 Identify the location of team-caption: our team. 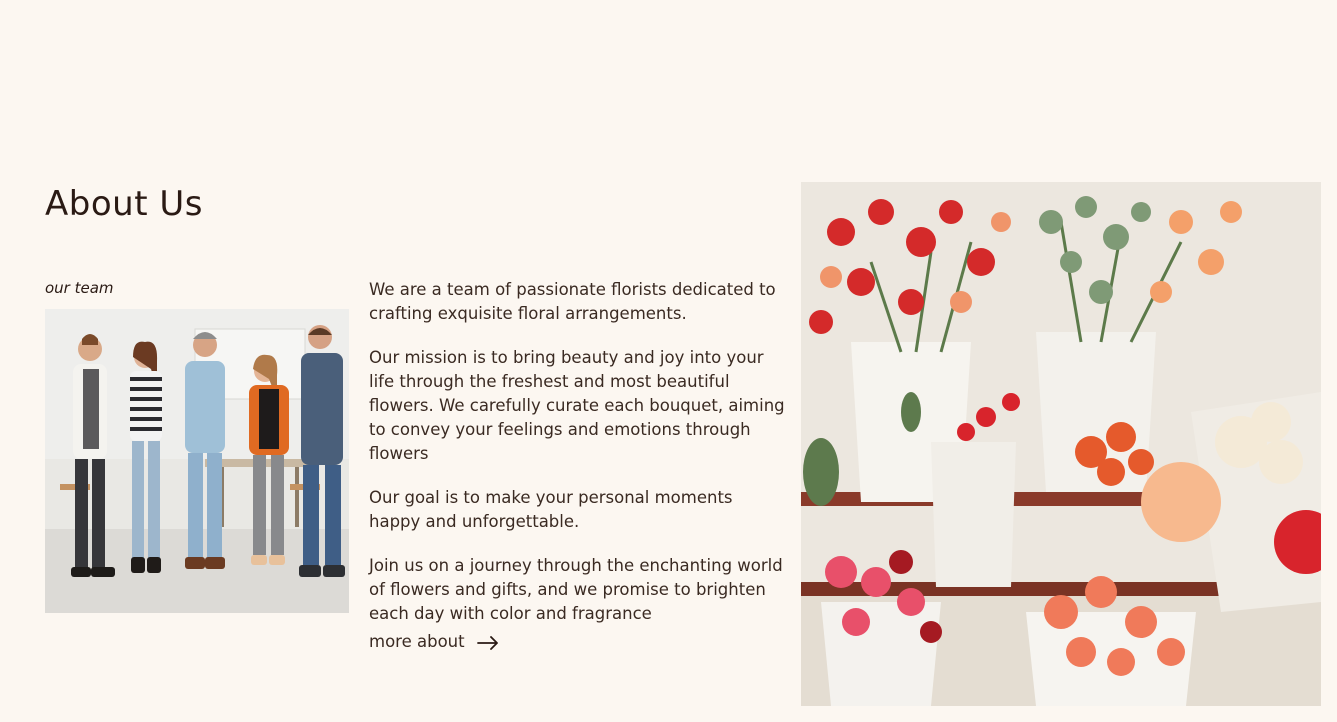
(79, 288).